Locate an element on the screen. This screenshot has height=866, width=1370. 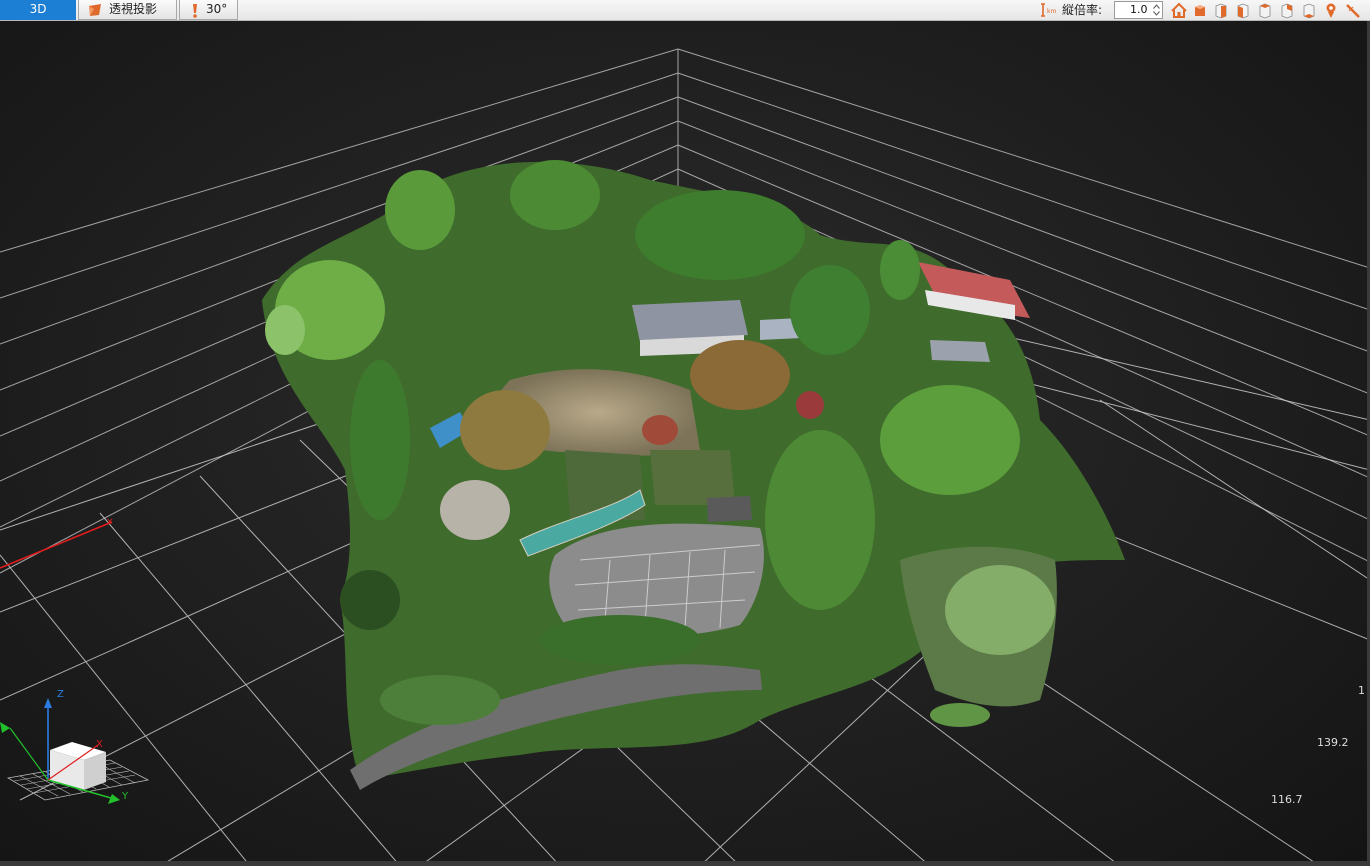
measure-icon is located at coordinates (1353, 10).